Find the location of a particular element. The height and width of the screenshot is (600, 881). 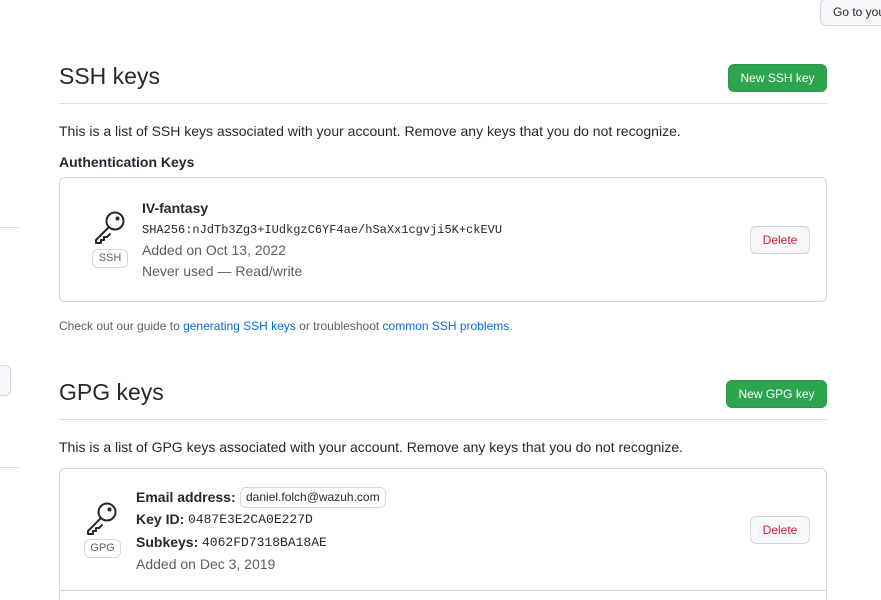

generating-ssh-keys-link: generating SSH keys is located at coordinates (239, 326).